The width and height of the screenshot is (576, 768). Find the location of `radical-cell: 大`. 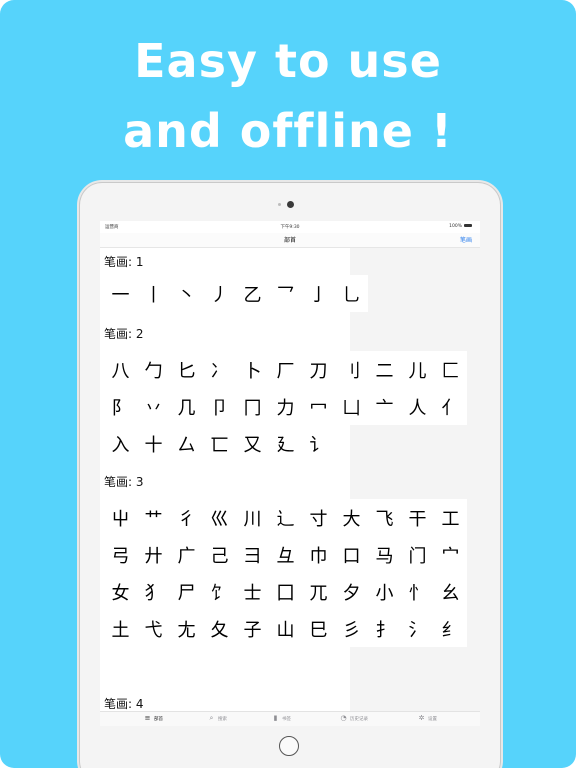

radical-cell: 大 is located at coordinates (351, 517).